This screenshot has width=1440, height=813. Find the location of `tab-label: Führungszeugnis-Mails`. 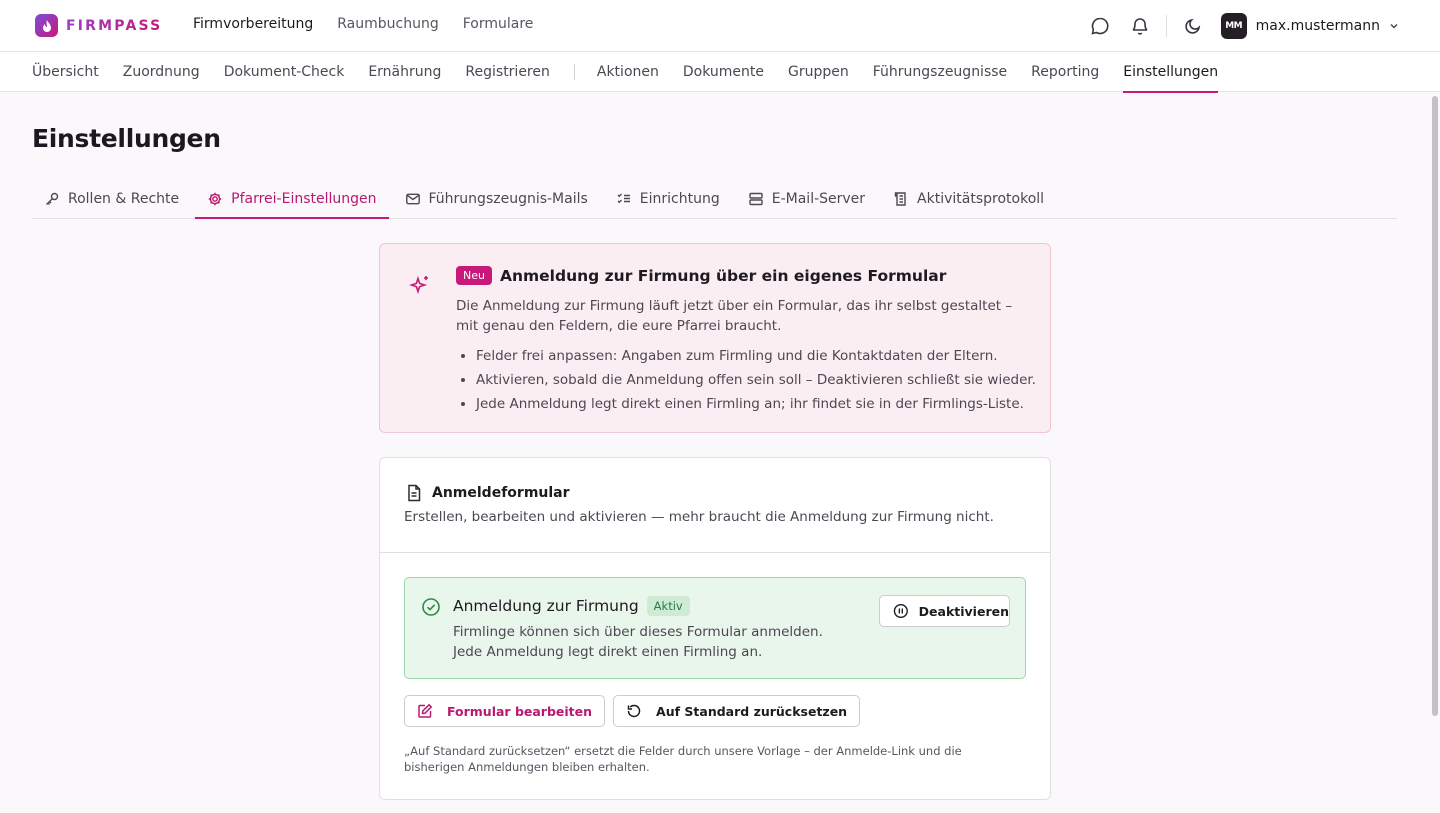

tab-label: Führungszeugnis-Mails is located at coordinates (508, 199).